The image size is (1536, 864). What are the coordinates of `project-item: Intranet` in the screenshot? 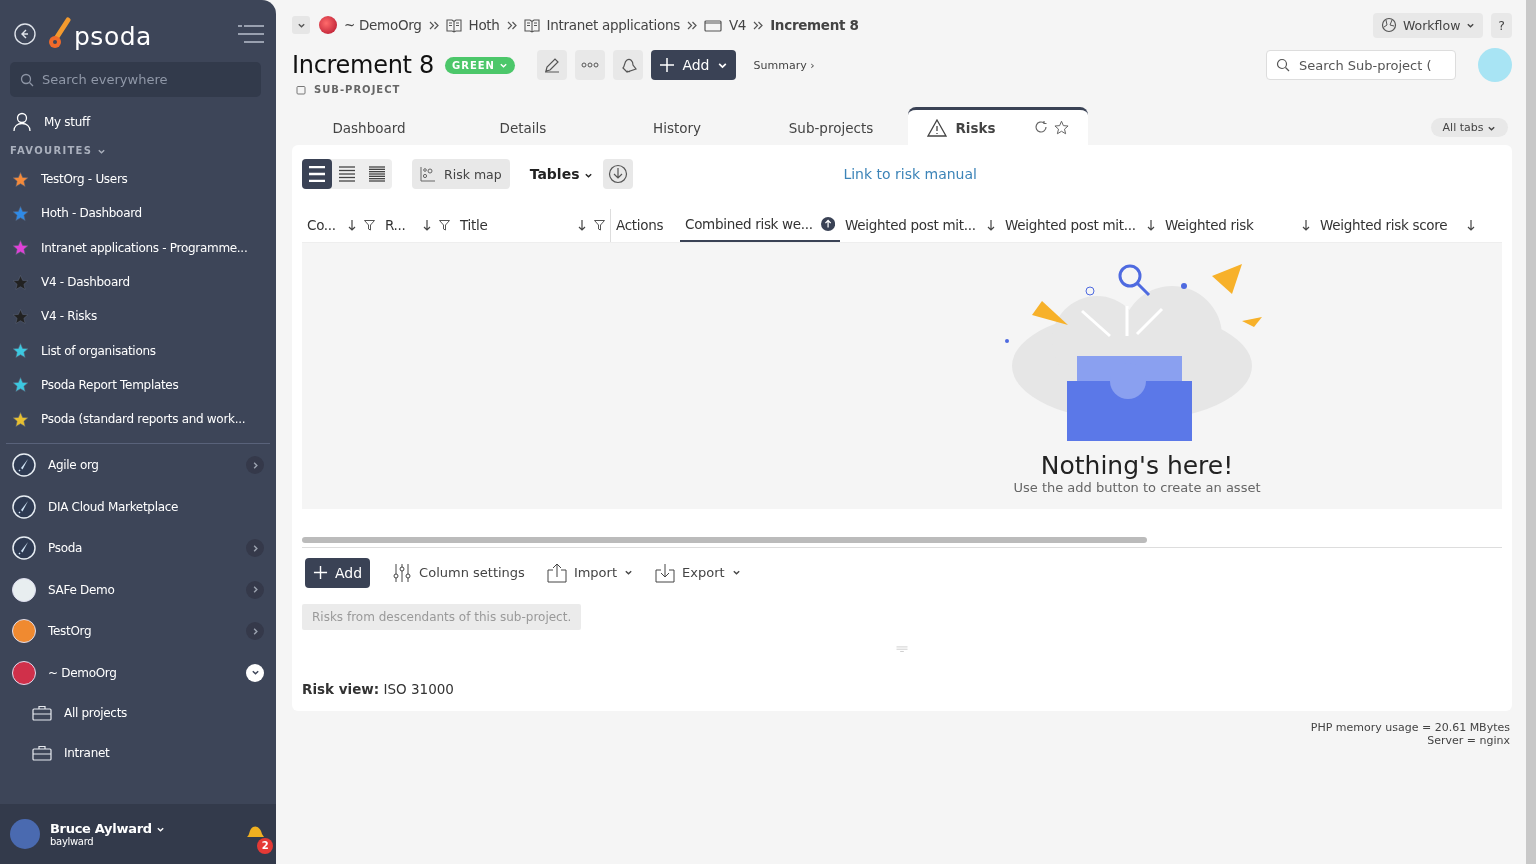 It's located at (138, 753).